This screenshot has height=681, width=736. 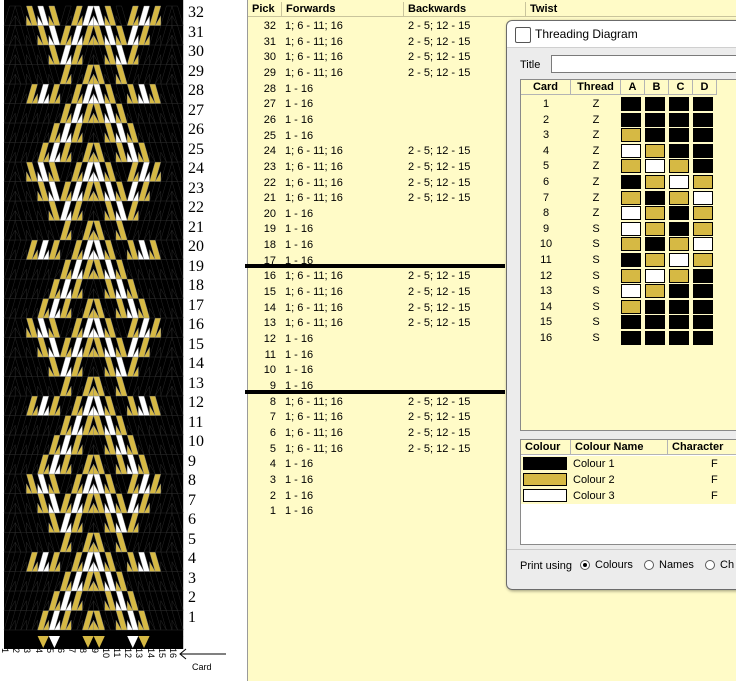 I want to click on title-input, so click(x=643, y=64).